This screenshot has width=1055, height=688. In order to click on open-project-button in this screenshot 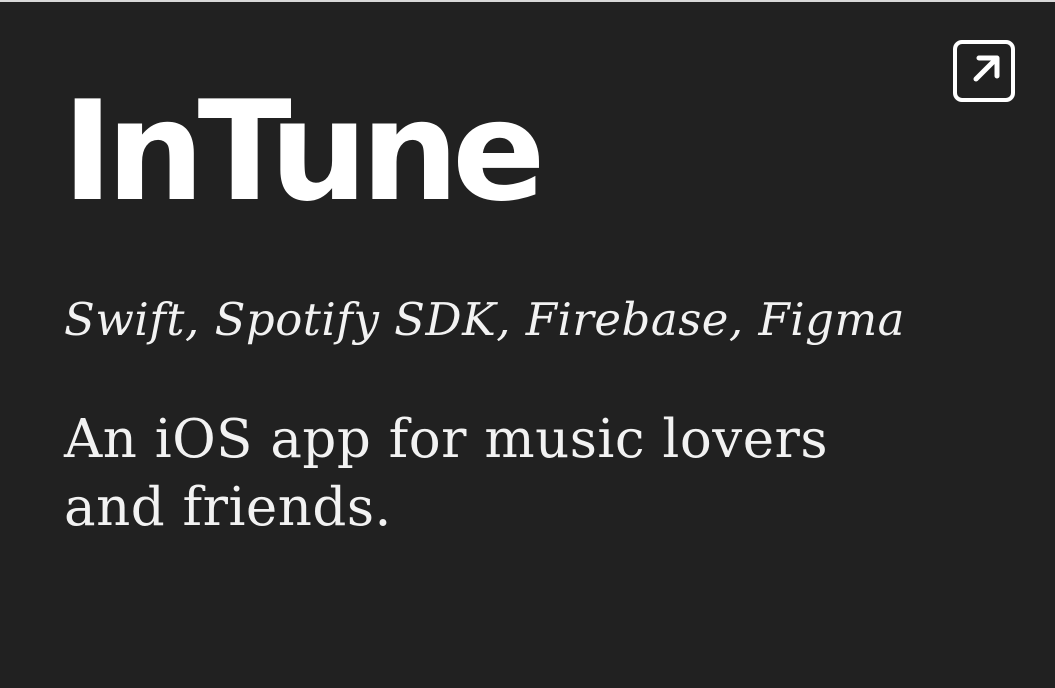, I will do `click(984, 71)`.